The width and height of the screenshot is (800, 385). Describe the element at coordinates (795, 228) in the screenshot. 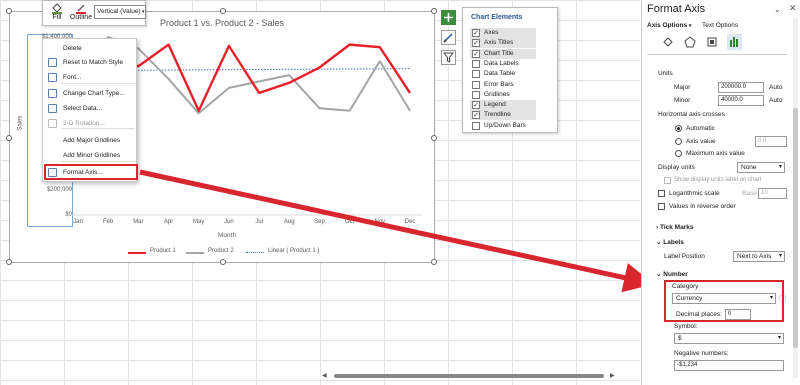

I see `pane-scrollbar-thumb` at that location.